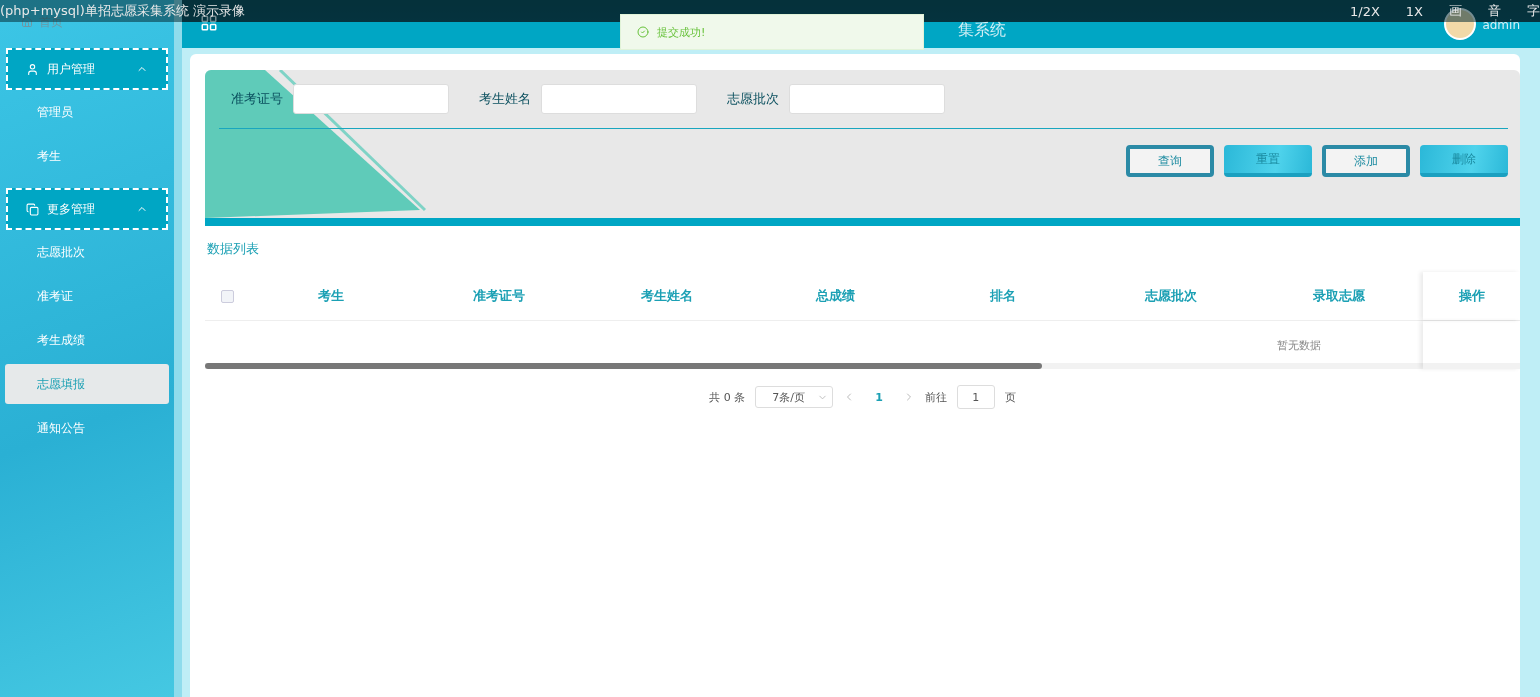  Describe the element at coordinates (643, 32) in the screenshot. I see `check-circle-icon` at that location.